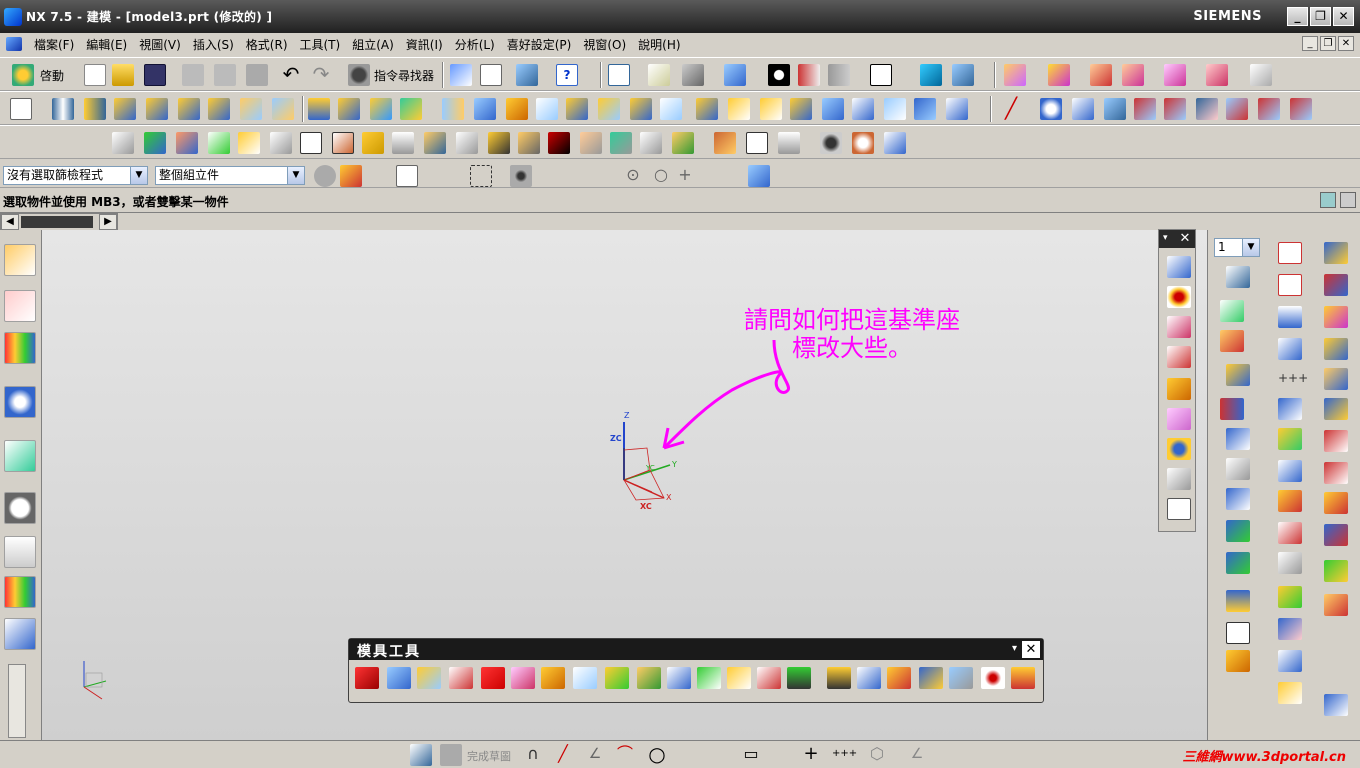 The image size is (1360, 768). I want to click on measure-body-icon, so click(499, 143).